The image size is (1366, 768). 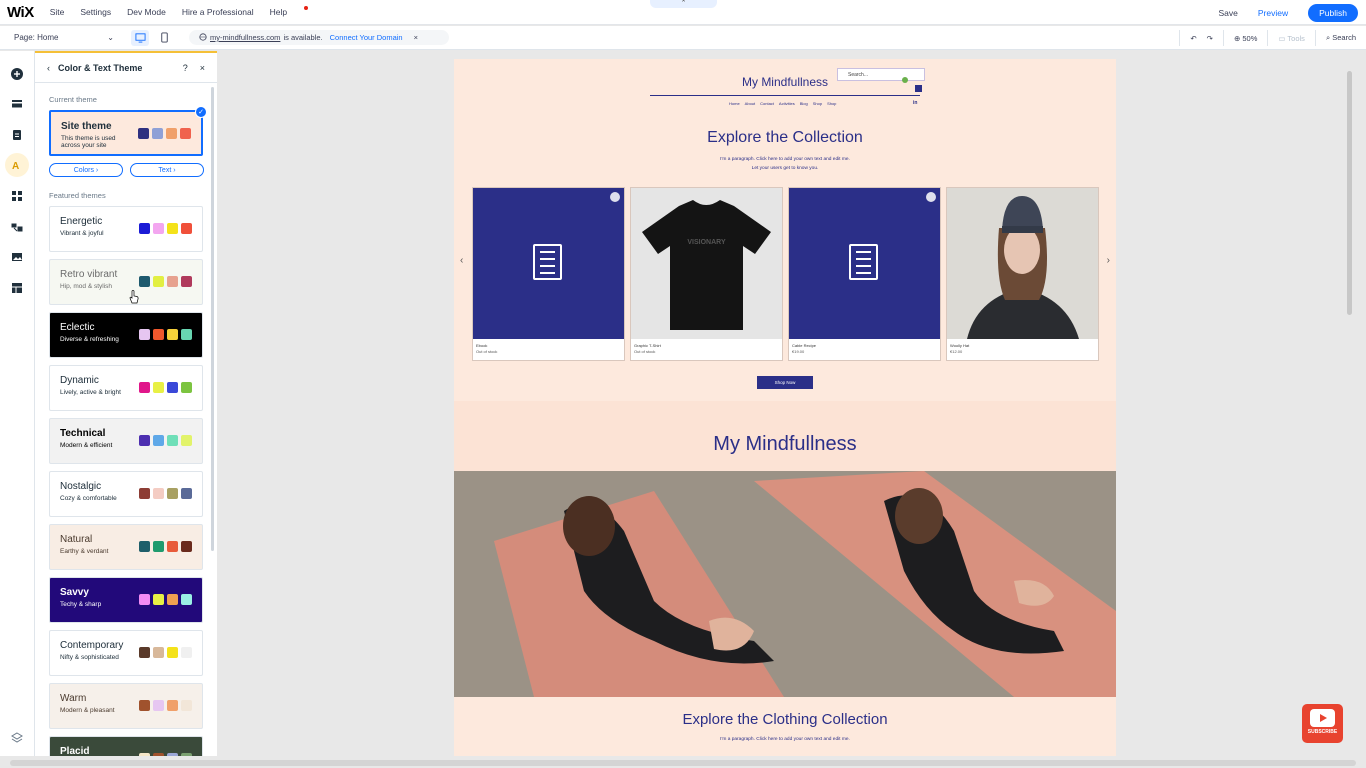 What do you see at coordinates (1237, 38) in the screenshot?
I see `zoom-icon: ⊕` at bounding box center [1237, 38].